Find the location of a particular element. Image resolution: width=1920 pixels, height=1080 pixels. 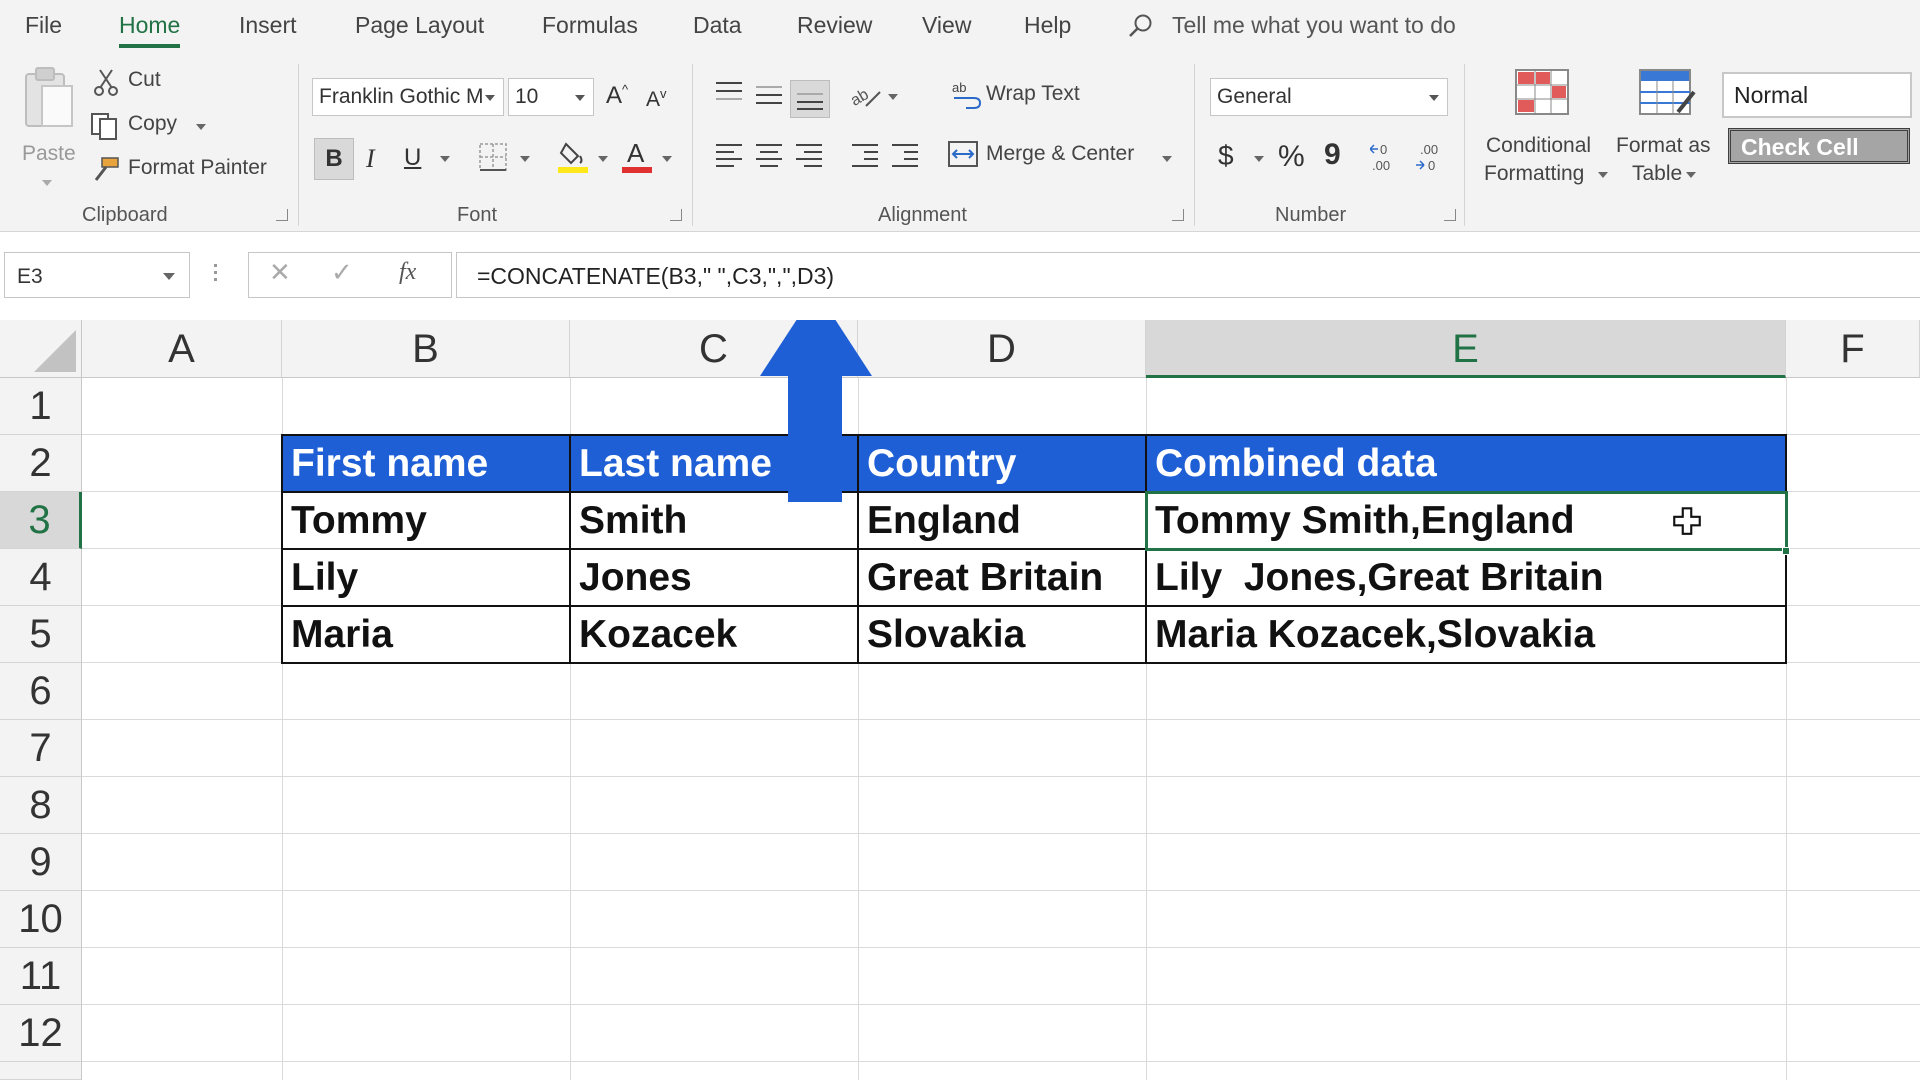

format-as-table-button: Format as Table is located at coordinates (1669, 138).